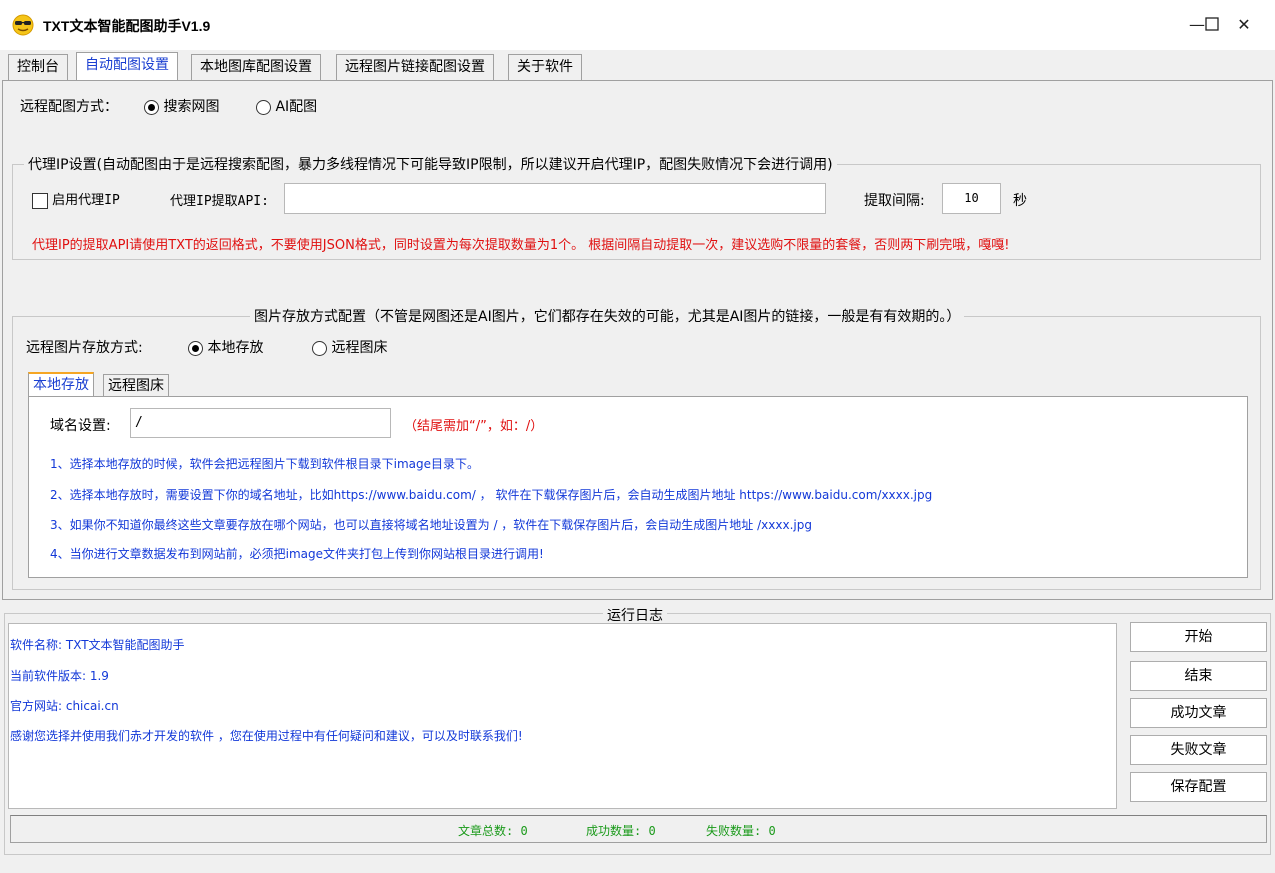 The width and height of the screenshot is (1275, 873). Describe the element at coordinates (86, 200) in the screenshot. I see `enable-proxy-label: 启用代理IP` at that location.